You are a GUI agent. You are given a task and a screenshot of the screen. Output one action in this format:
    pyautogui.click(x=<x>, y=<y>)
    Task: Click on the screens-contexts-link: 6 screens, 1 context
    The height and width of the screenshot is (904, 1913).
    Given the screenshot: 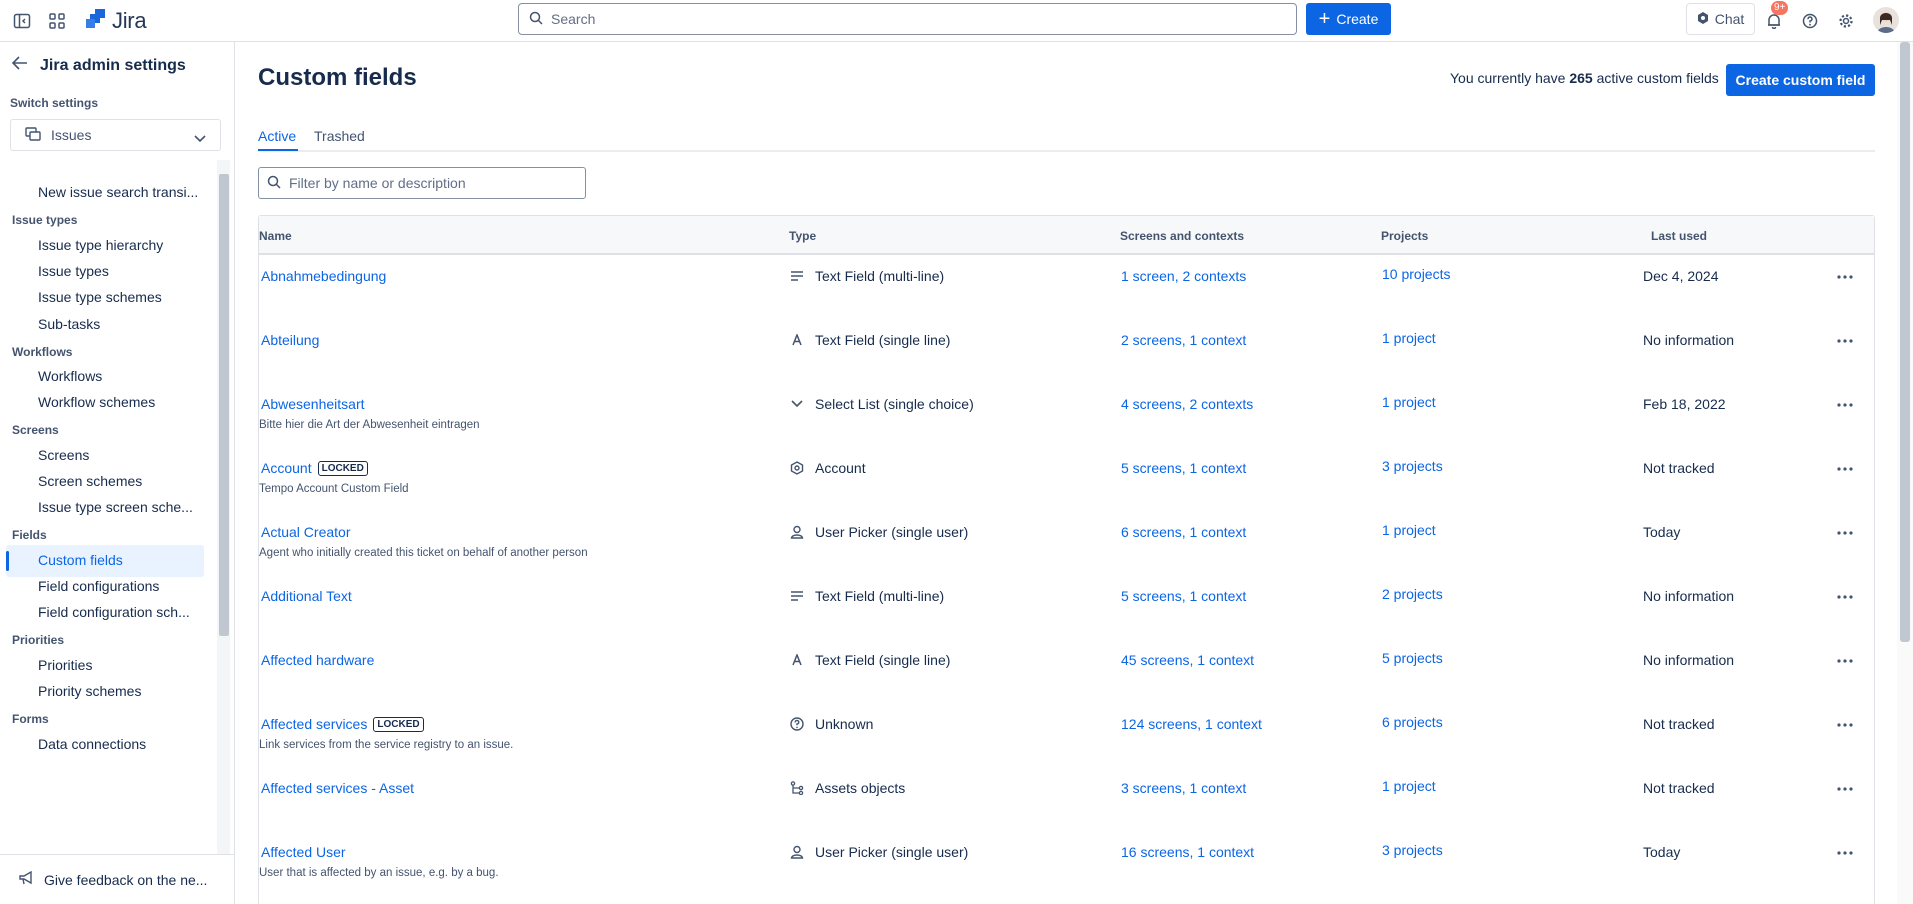 What is the action you would take?
    pyautogui.click(x=1183, y=532)
    